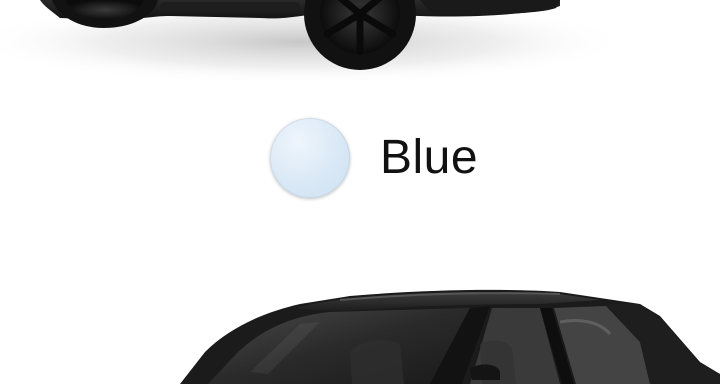 The height and width of the screenshot is (384, 720). What do you see at coordinates (374, 158) in the screenshot?
I see `color-option-blue: Blue` at bounding box center [374, 158].